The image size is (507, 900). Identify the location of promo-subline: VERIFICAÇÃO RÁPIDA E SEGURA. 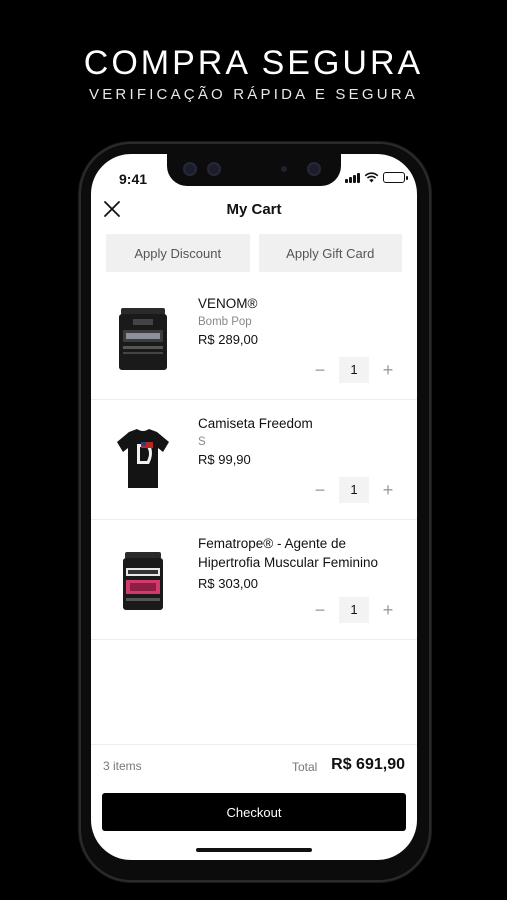
(253, 94).